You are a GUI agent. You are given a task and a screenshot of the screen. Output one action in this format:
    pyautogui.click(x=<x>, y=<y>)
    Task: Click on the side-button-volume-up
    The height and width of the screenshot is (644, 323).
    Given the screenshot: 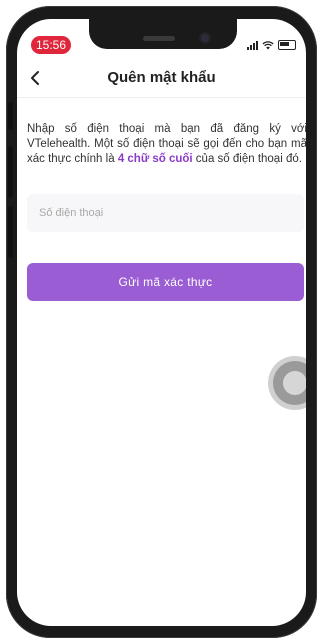 What is the action you would take?
    pyautogui.click(x=10, y=172)
    